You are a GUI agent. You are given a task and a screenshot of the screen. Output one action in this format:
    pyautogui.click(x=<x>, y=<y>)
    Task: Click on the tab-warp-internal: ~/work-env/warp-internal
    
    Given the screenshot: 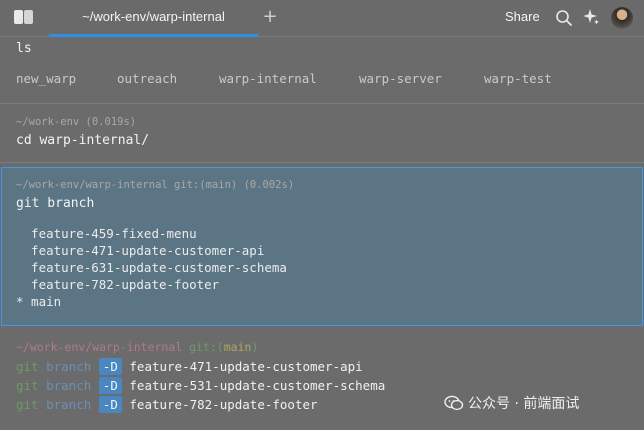 What is the action you would take?
    pyautogui.click(x=153, y=18)
    